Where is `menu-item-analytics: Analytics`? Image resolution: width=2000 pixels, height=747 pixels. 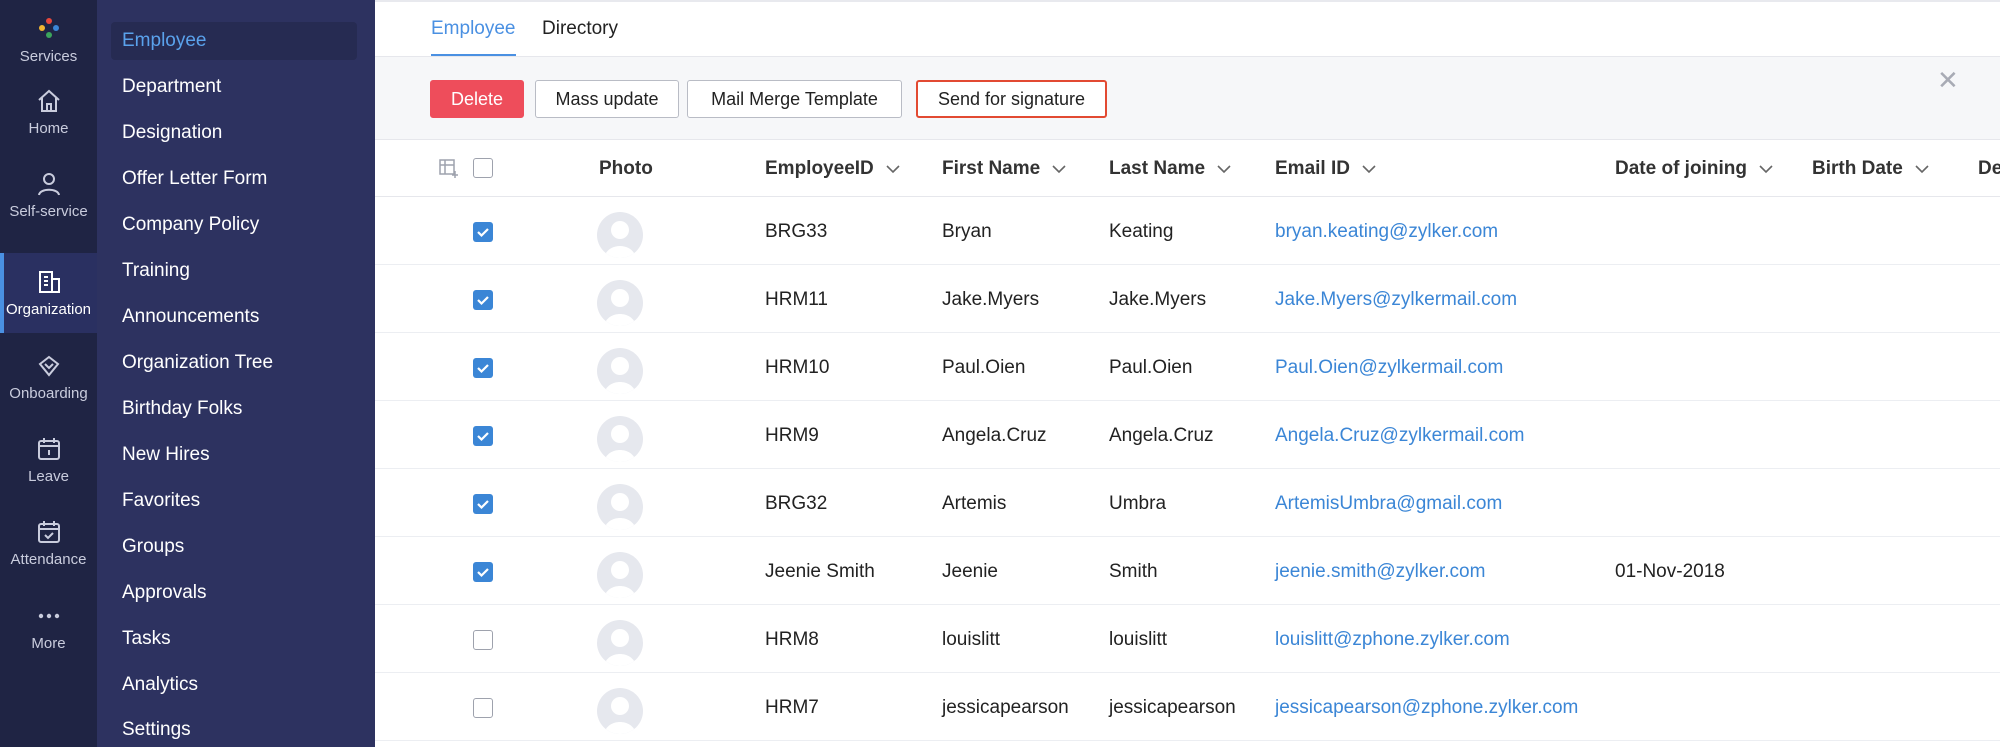 menu-item-analytics: Analytics is located at coordinates (234, 685).